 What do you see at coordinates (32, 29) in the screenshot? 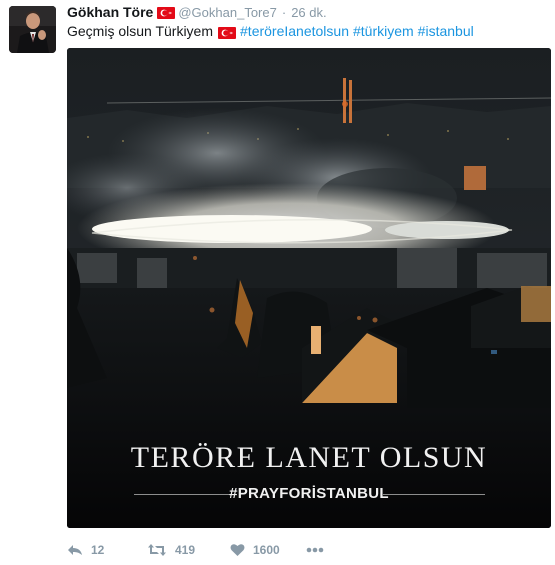
I see `avatar` at bounding box center [32, 29].